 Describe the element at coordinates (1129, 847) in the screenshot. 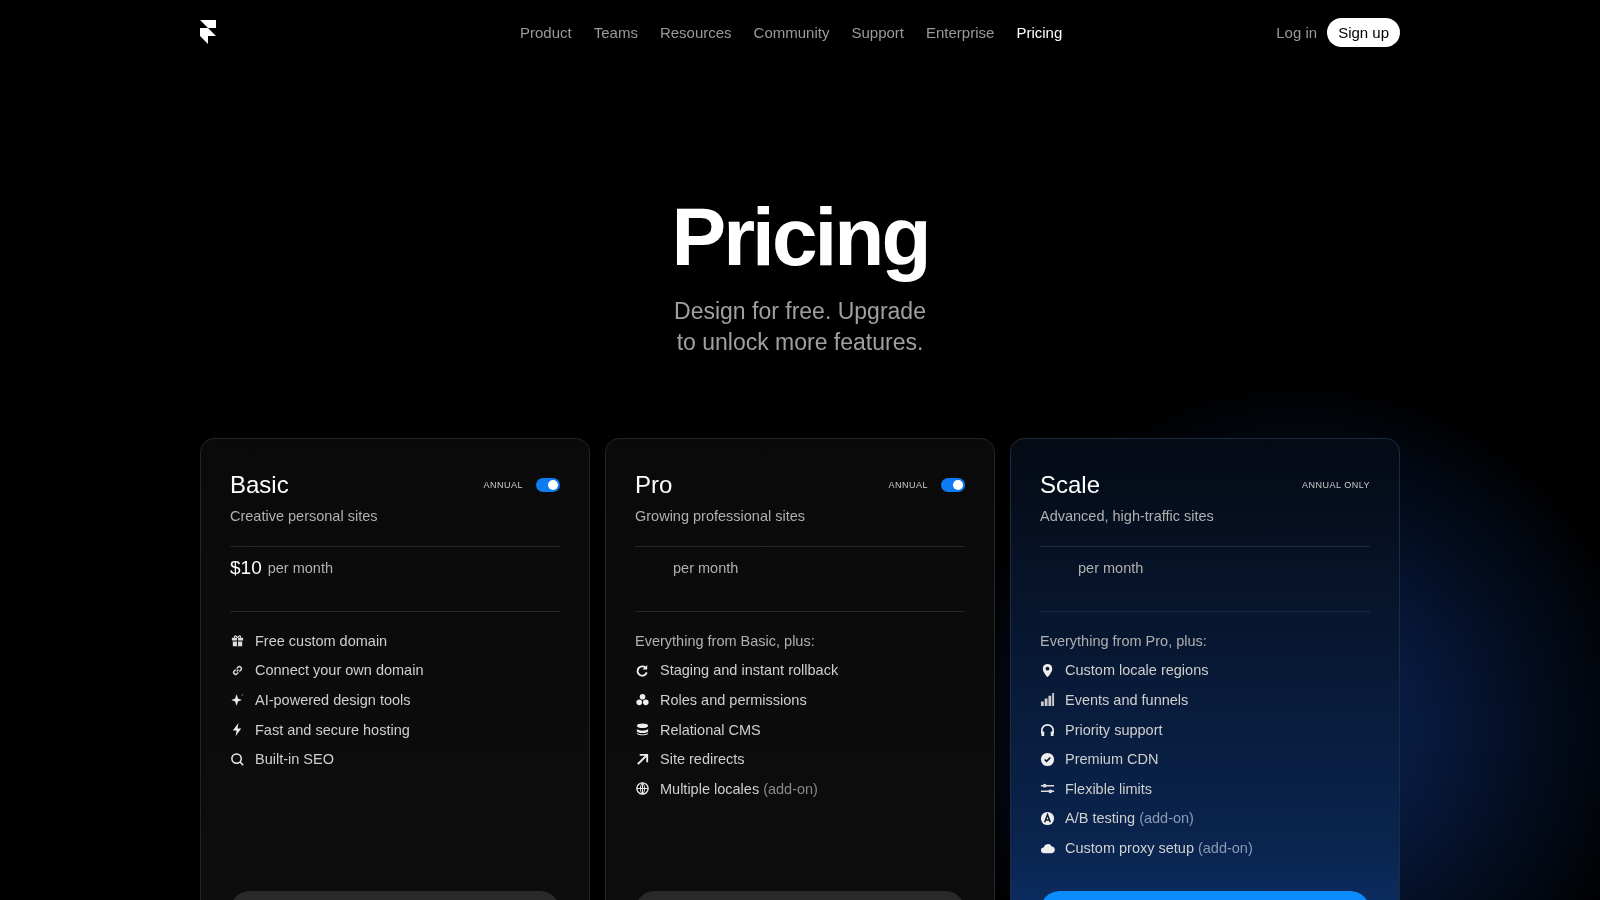

I see `feature-text: Custom proxy setup` at that location.